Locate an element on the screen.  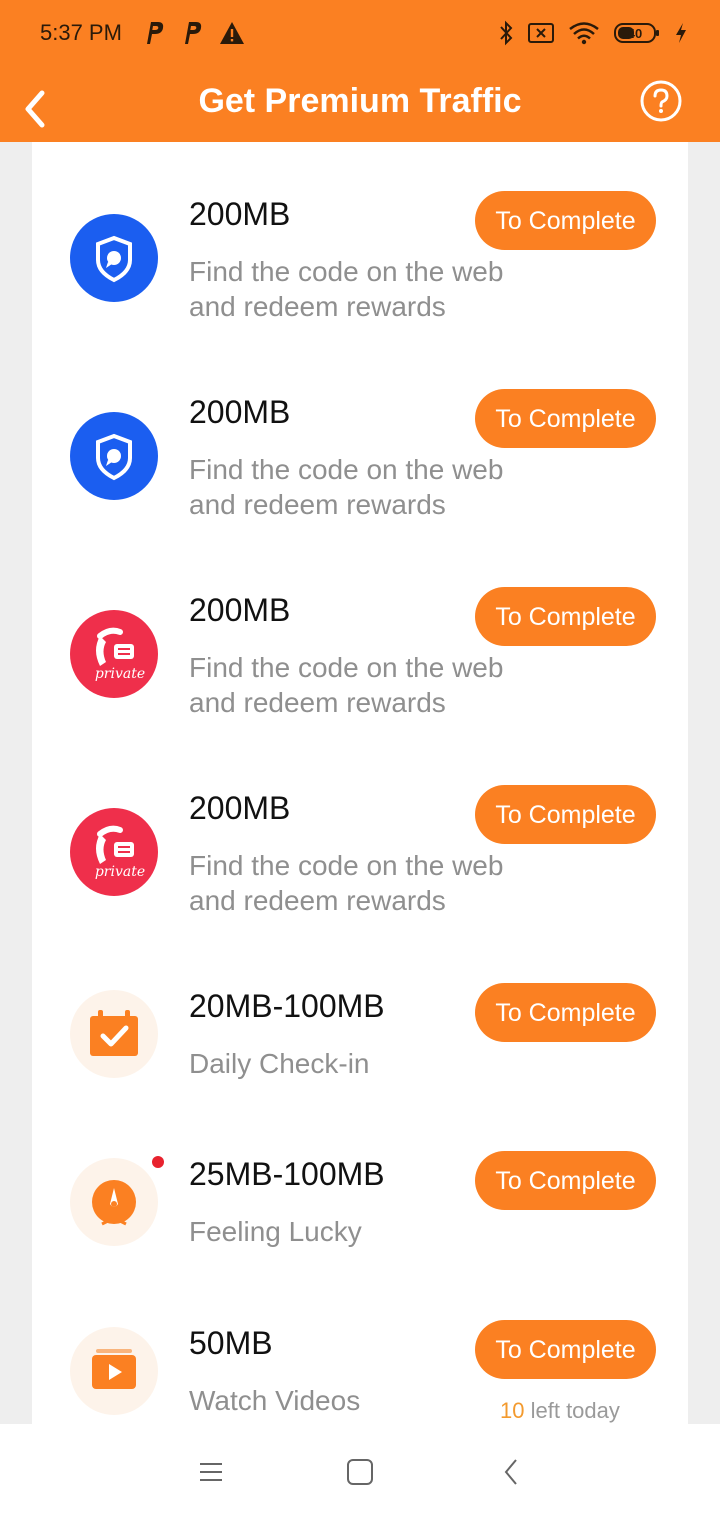
battery-icon: 40 is located at coordinates (636, 33).